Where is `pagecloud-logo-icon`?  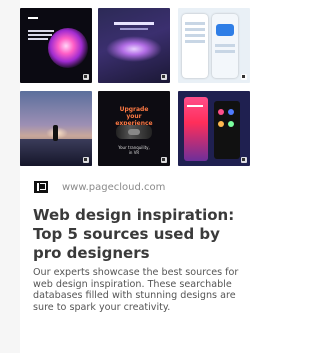
pagecloud-logo-icon is located at coordinates (41, 187).